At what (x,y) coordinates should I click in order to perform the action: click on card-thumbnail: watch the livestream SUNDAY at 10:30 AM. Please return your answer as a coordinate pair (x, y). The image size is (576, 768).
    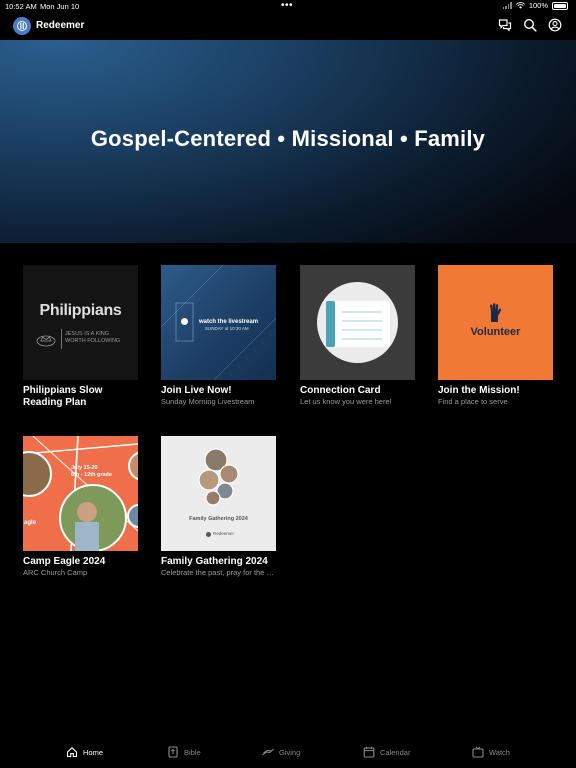
    Looking at the image, I should click on (218, 322).